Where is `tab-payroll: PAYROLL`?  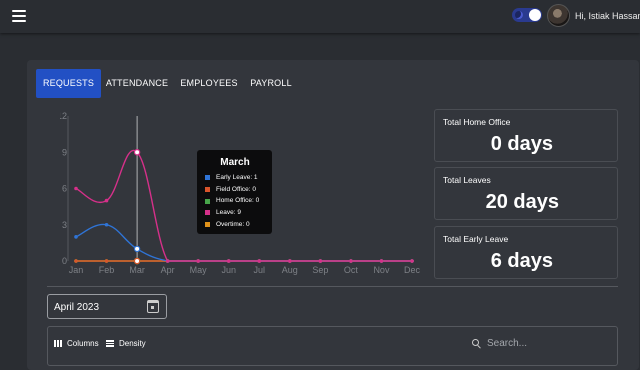
tab-payroll: PAYROLL is located at coordinates (271, 83).